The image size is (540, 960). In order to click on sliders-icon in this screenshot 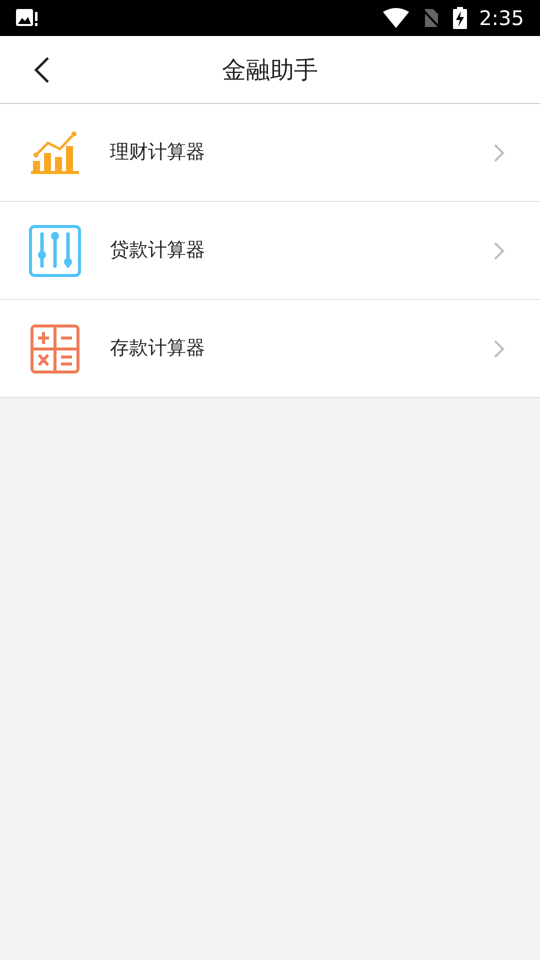, I will do `click(55, 251)`.